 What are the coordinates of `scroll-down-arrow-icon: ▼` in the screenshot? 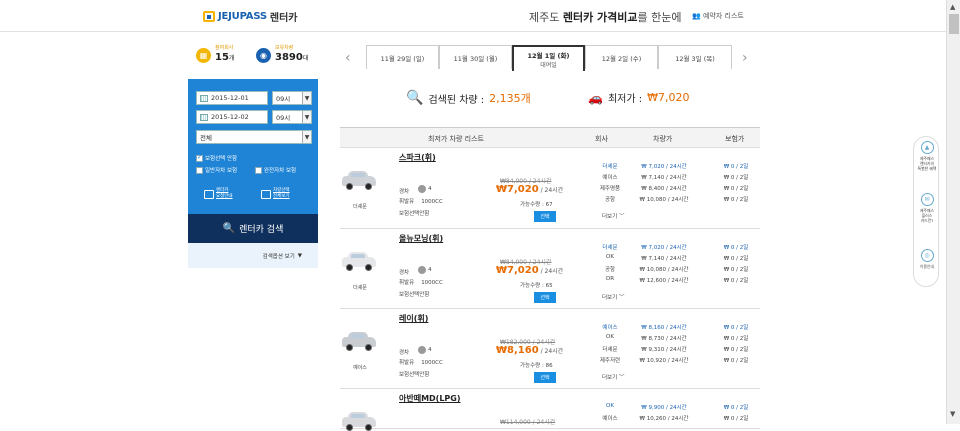 It's located at (952, 414).